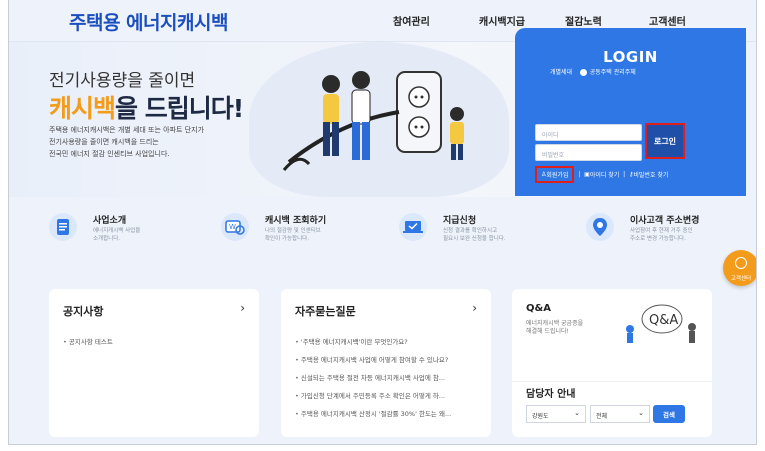 The height and width of the screenshot is (451, 765). I want to click on svg-text: W, so click(232, 227).